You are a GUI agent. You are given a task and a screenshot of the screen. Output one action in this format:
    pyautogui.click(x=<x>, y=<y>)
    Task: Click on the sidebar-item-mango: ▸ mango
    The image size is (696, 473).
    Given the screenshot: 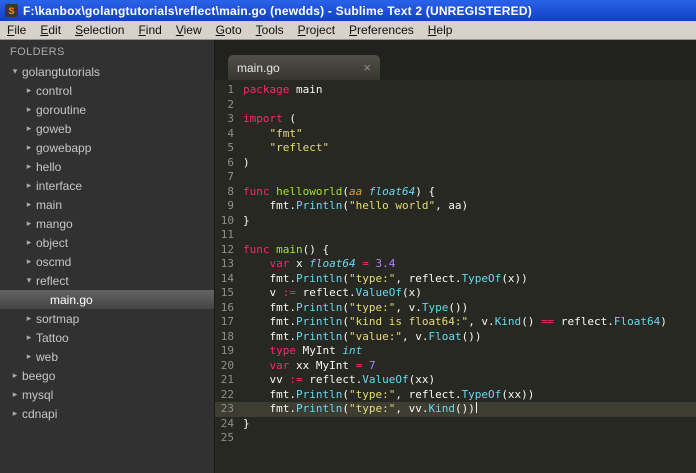 What is the action you would take?
    pyautogui.click(x=107, y=223)
    